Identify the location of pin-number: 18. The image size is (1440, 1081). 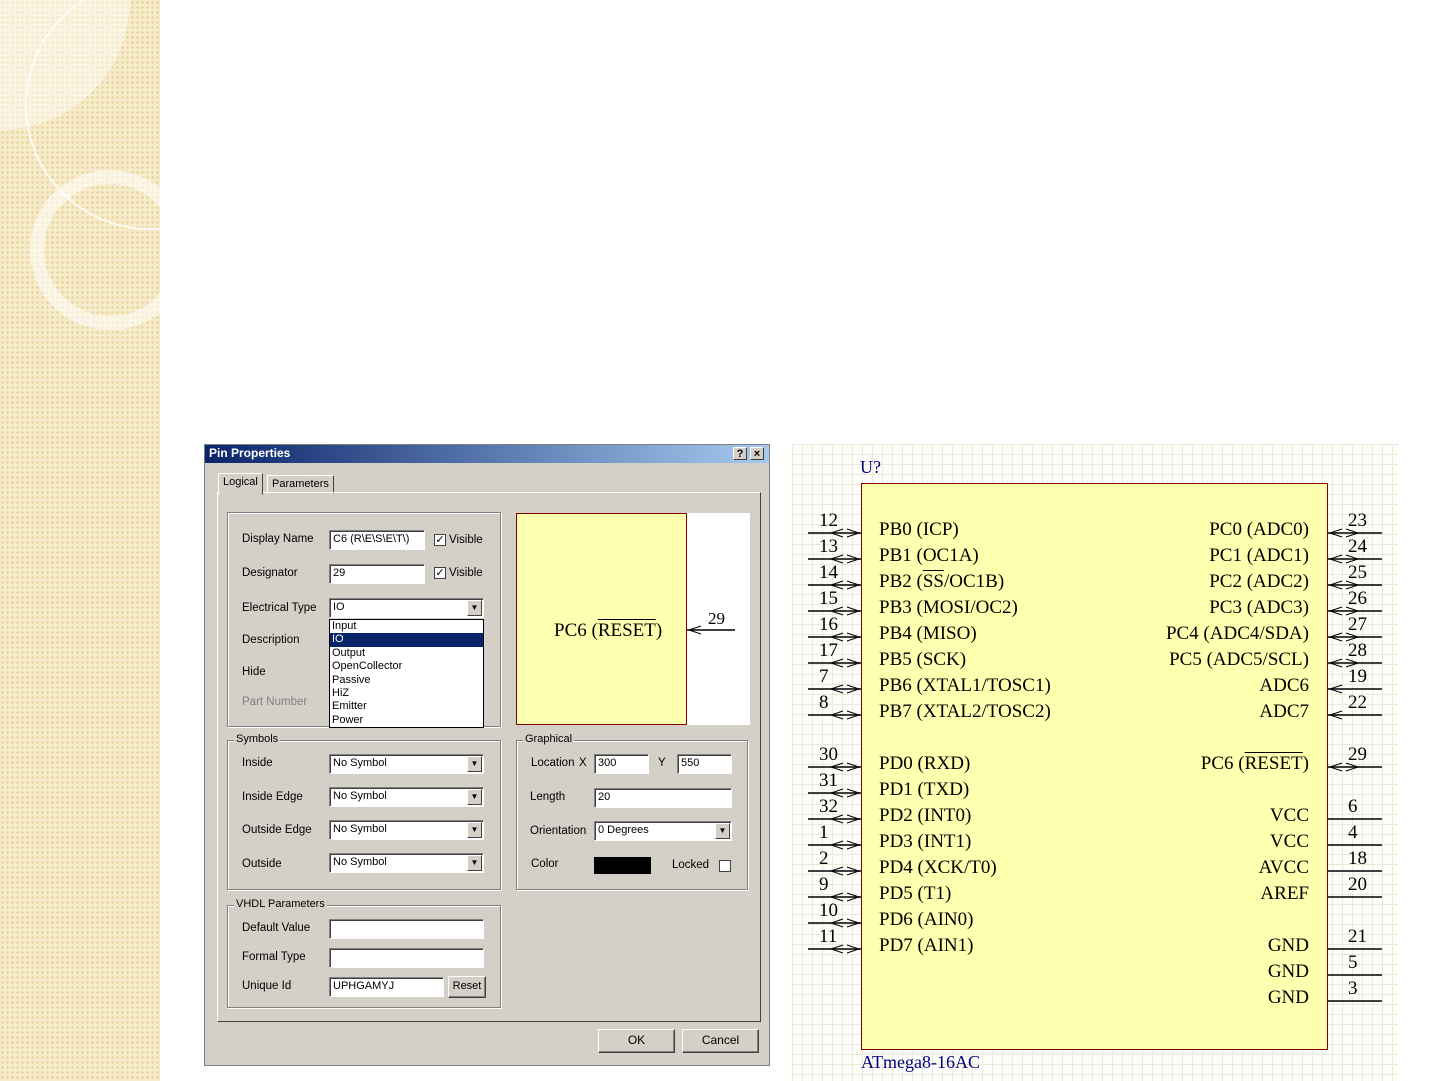
(1357, 858).